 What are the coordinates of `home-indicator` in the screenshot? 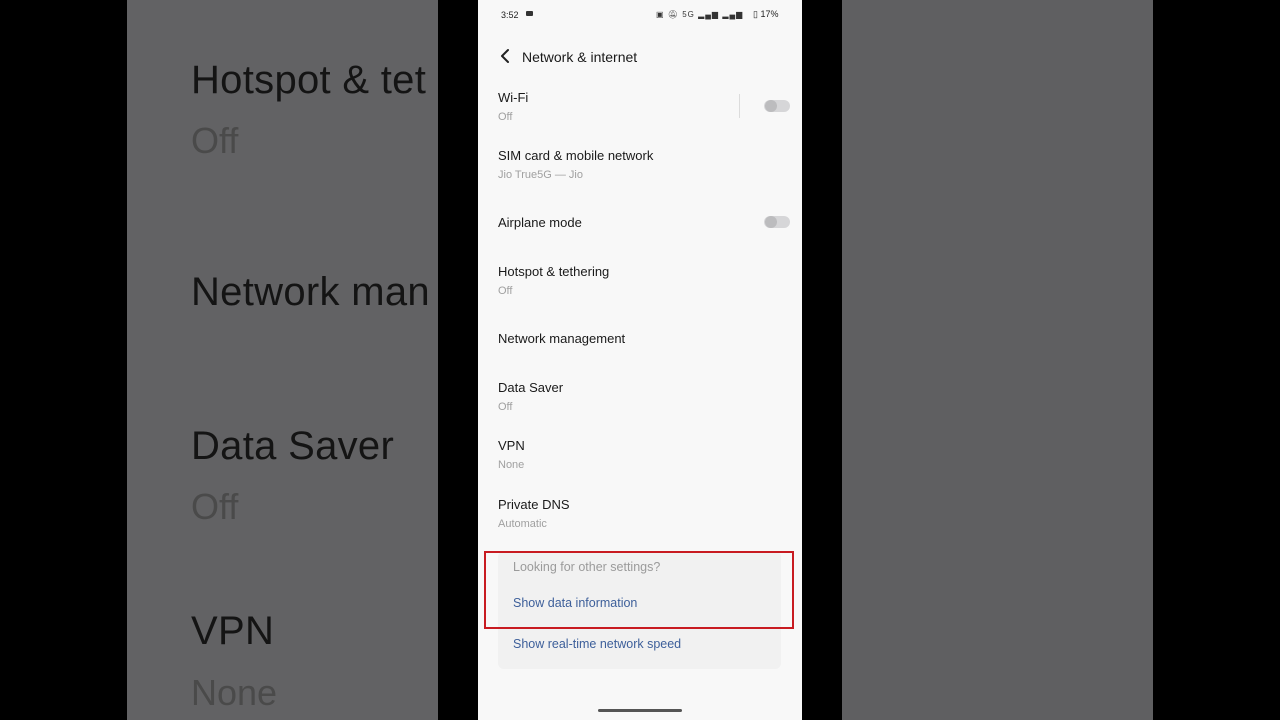 It's located at (640, 710).